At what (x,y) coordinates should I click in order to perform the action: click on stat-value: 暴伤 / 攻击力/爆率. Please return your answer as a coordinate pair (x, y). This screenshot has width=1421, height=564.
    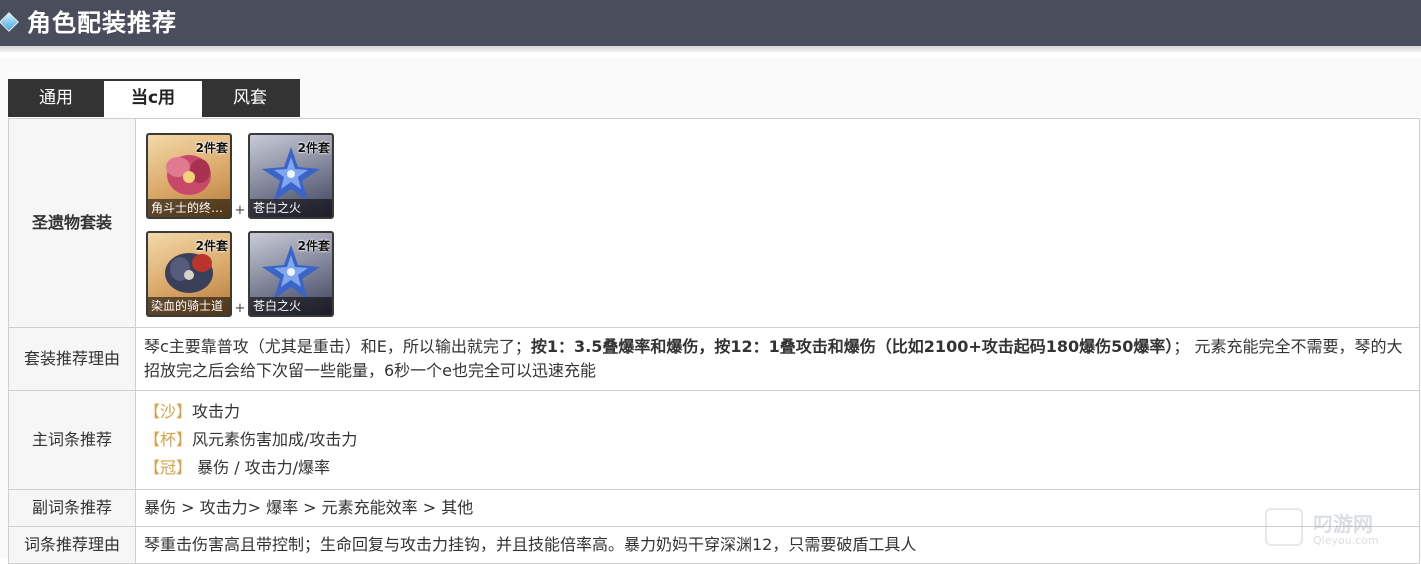
    Looking at the image, I should click on (261, 467).